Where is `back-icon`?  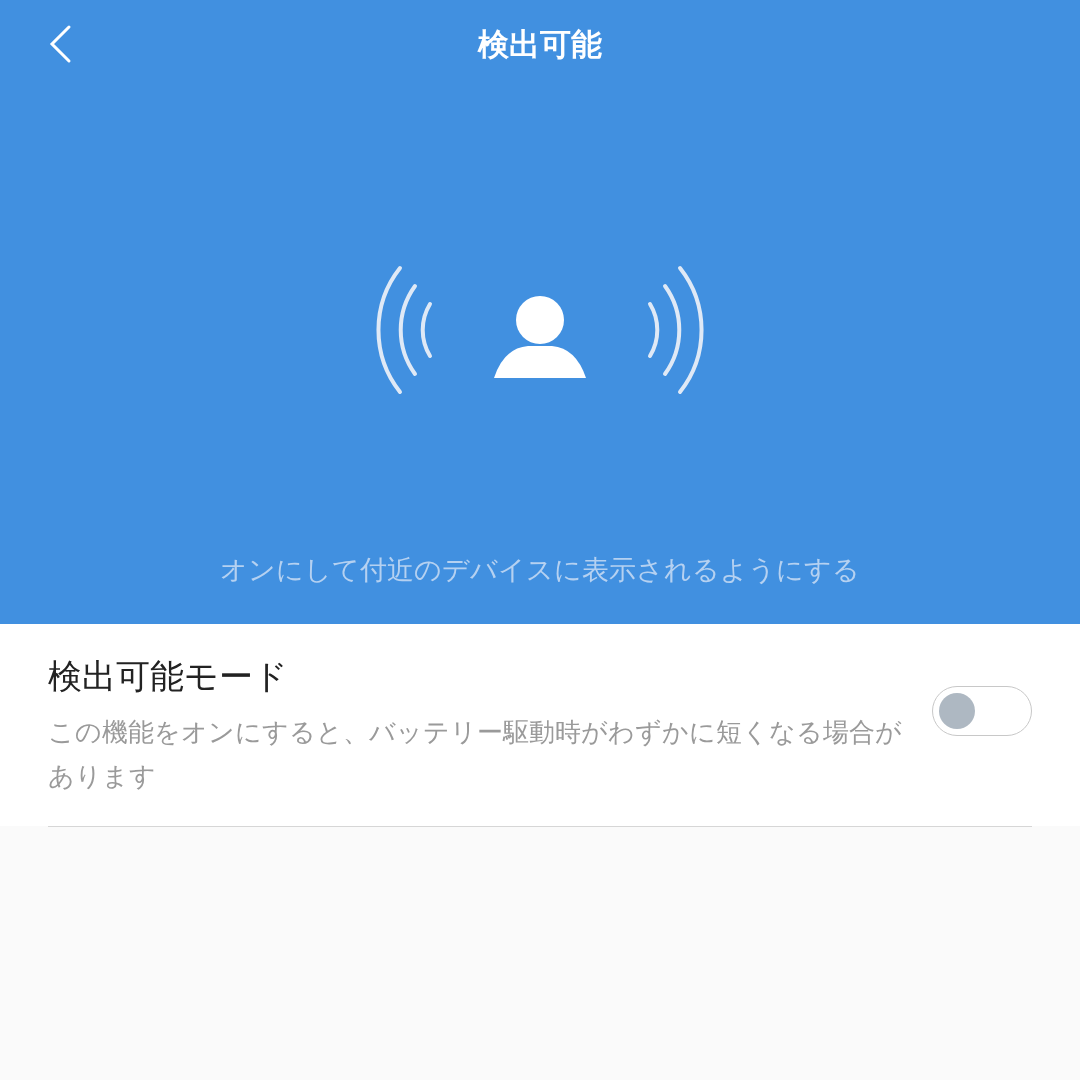
back-icon is located at coordinates (60, 44).